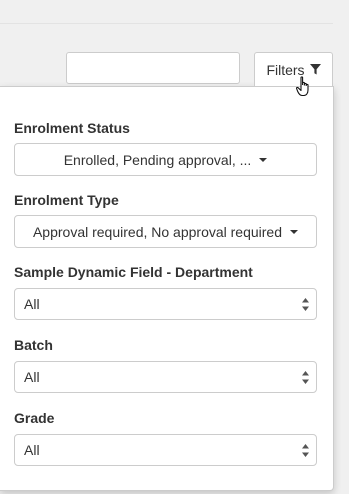 This screenshot has height=494, width=349. What do you see at coordinates (133, 272) in the screenshot?
I see `department-label: Sample Dynamic Field - Department` at bounding box center [133, 272].